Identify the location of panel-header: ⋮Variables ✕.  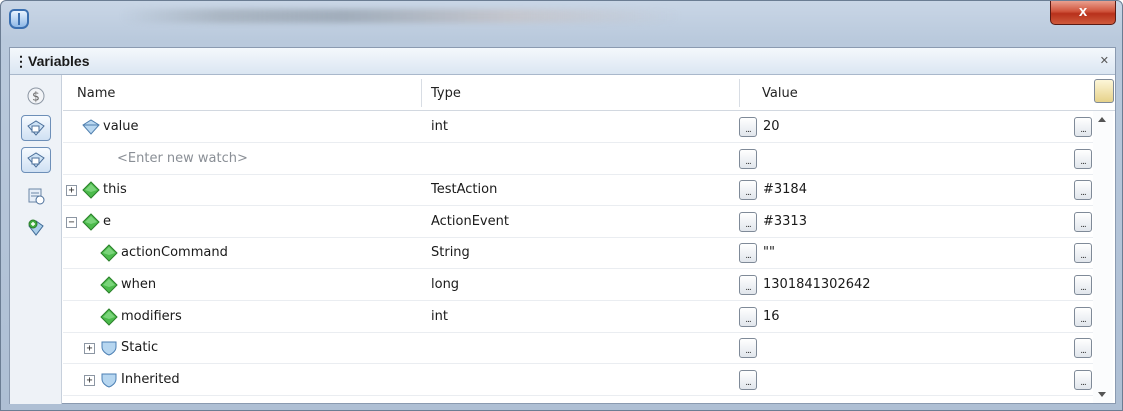
(562, 61).